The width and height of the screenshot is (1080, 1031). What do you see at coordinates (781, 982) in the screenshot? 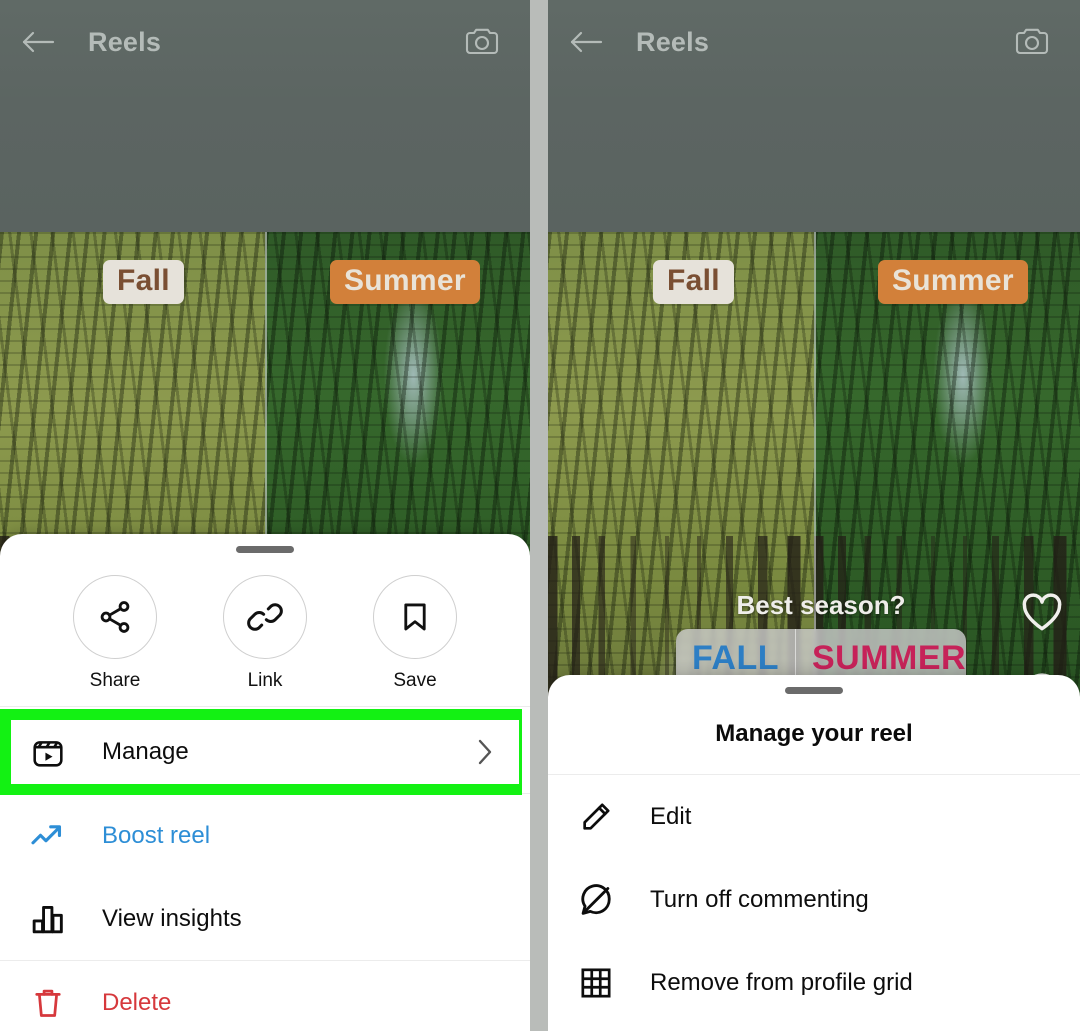
I see `menu-item-remove-from-profile-grid-label: Remove from profile grid` at bounding box center [781, 982].